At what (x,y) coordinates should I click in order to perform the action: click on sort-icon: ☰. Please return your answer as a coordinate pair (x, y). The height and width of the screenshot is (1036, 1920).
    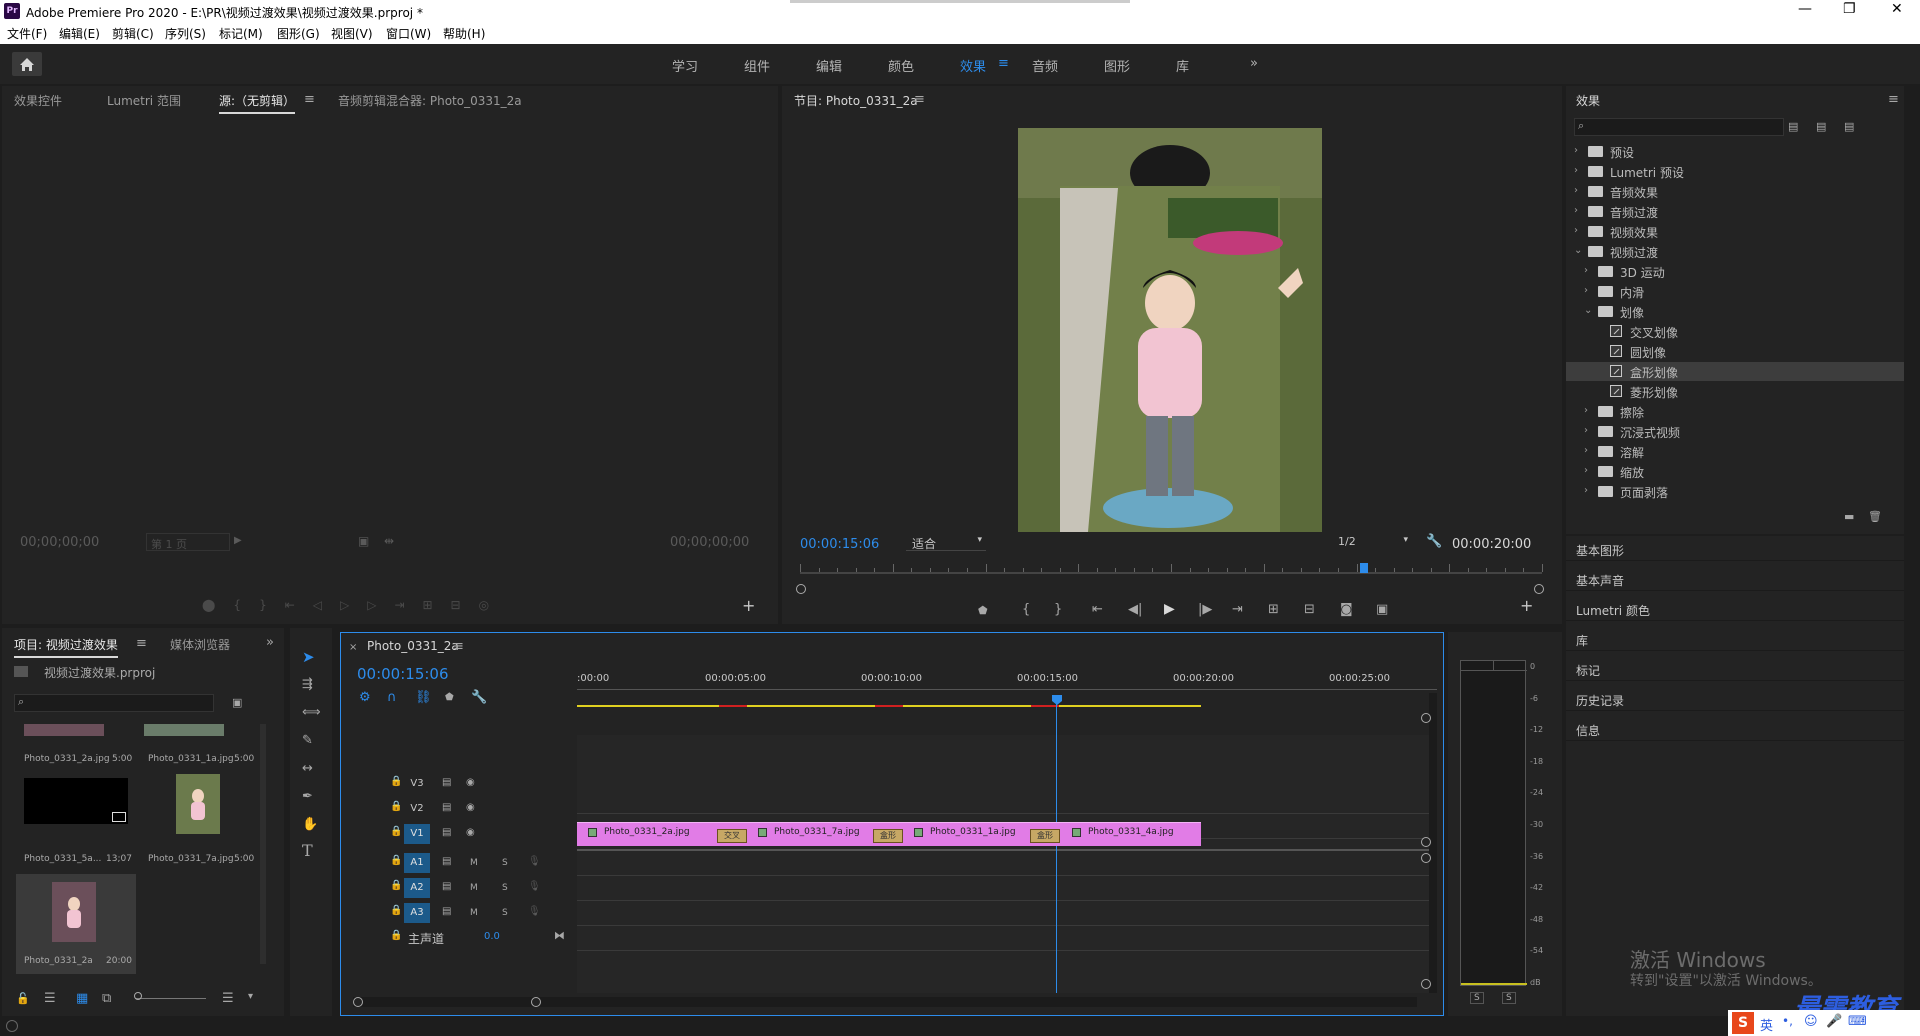
    Looking at the image, I should click on (228, 999).